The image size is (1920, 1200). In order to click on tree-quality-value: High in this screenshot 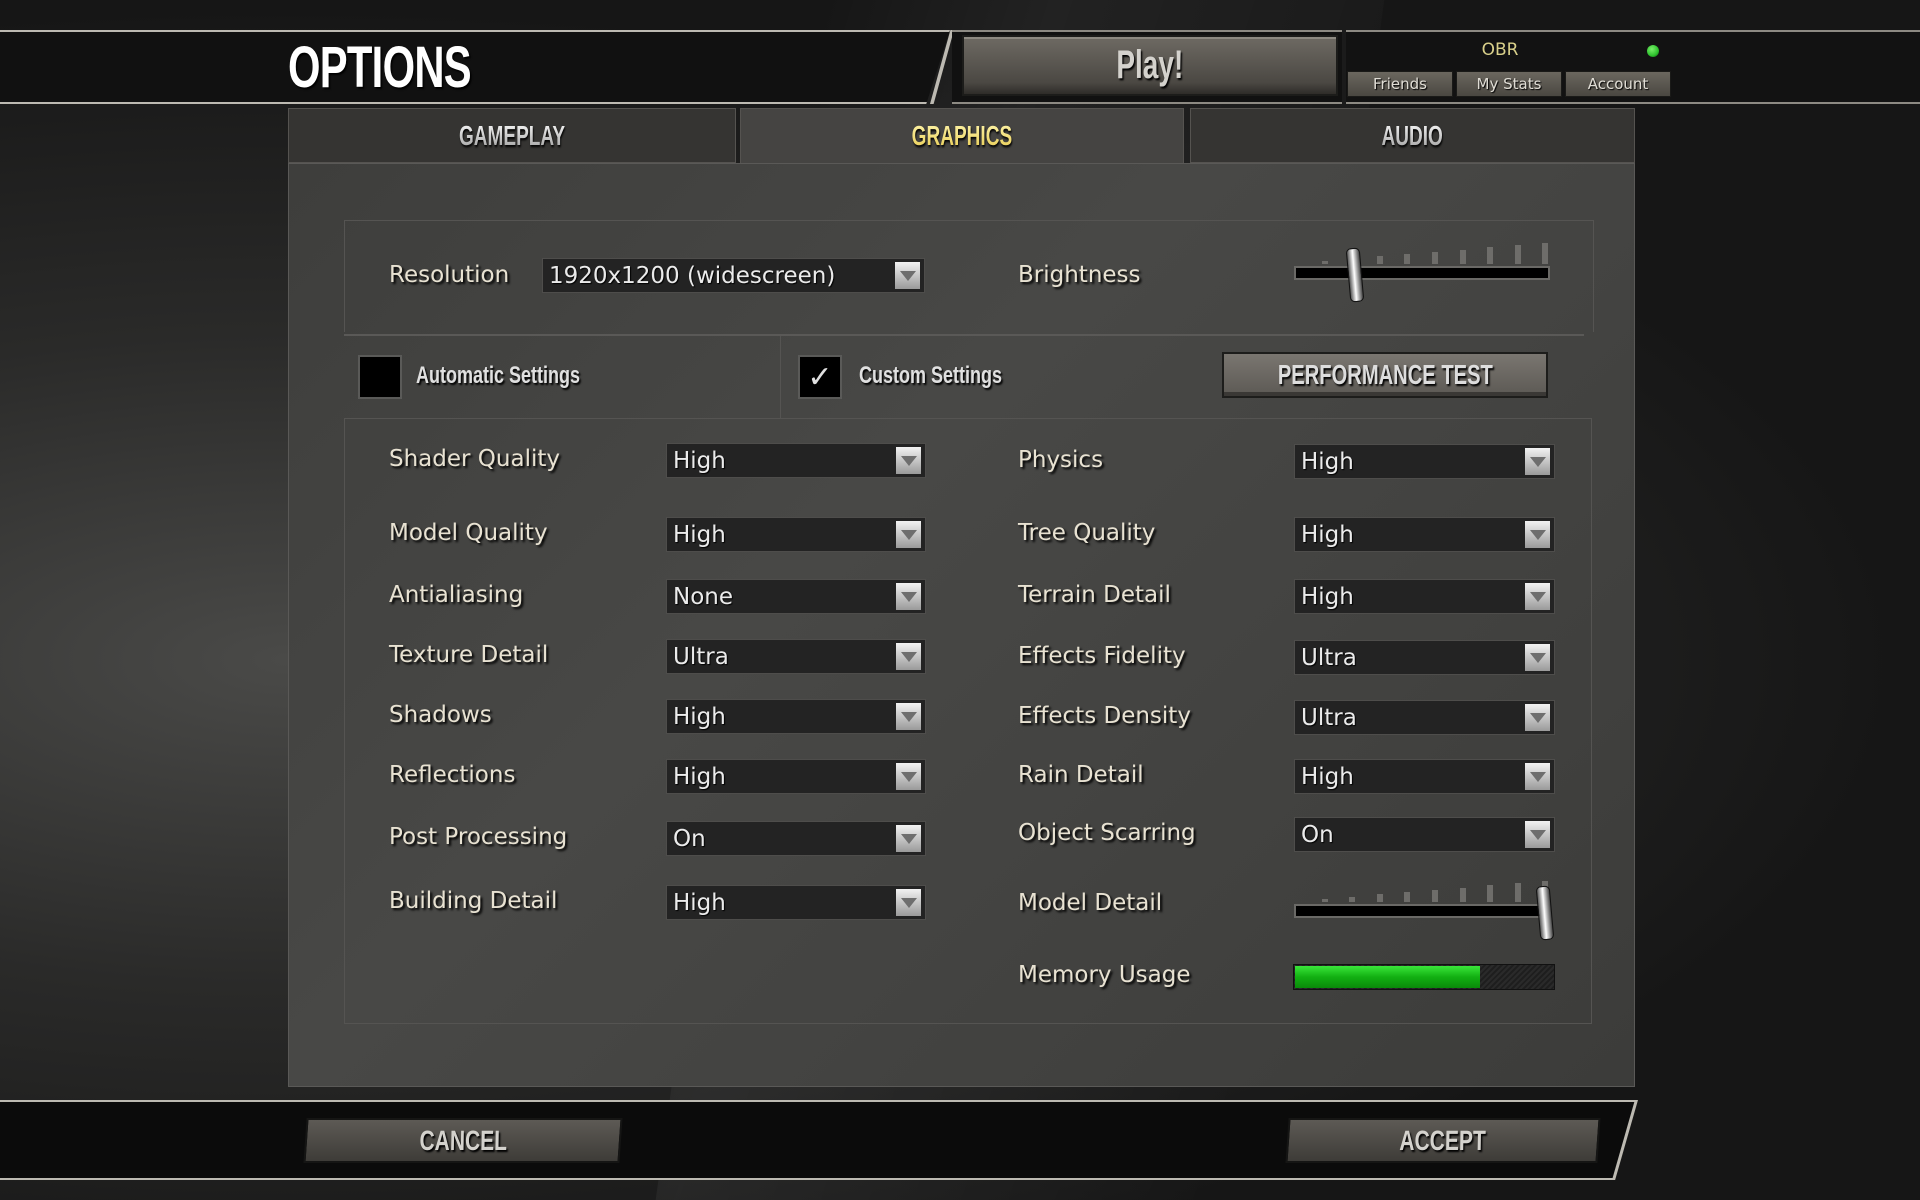, I will do `click(1327, 534)`.